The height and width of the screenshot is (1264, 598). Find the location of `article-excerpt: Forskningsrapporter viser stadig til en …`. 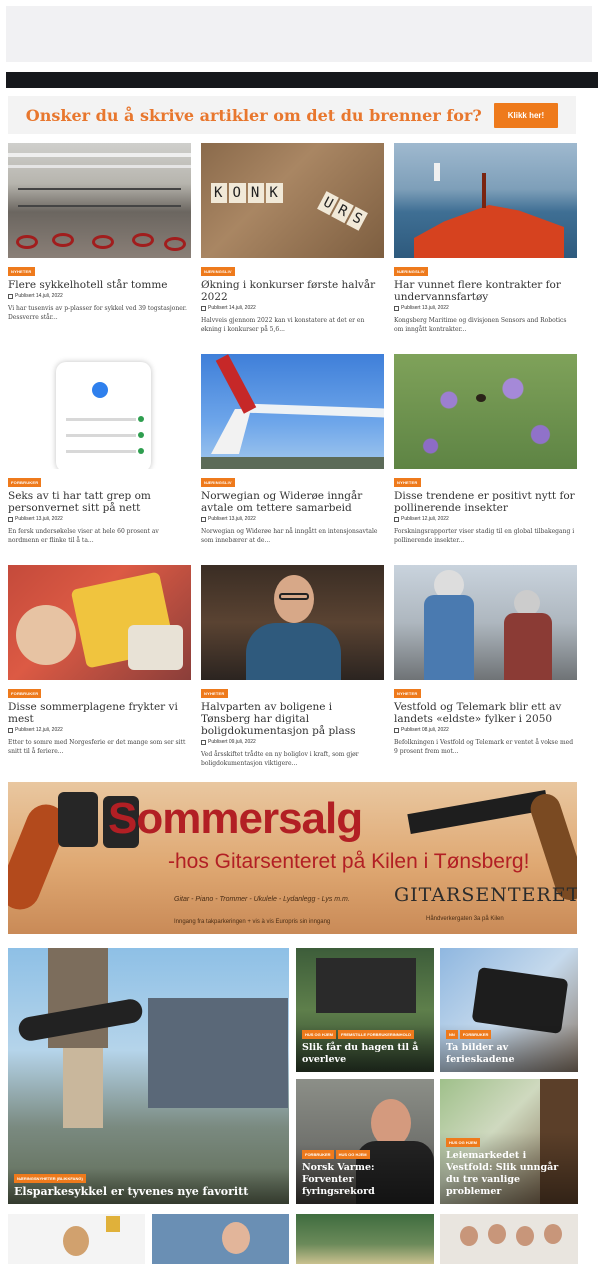

article-excerpt: Forskningsrapporter viser stadig til en … is located at coordinates (484, 536).